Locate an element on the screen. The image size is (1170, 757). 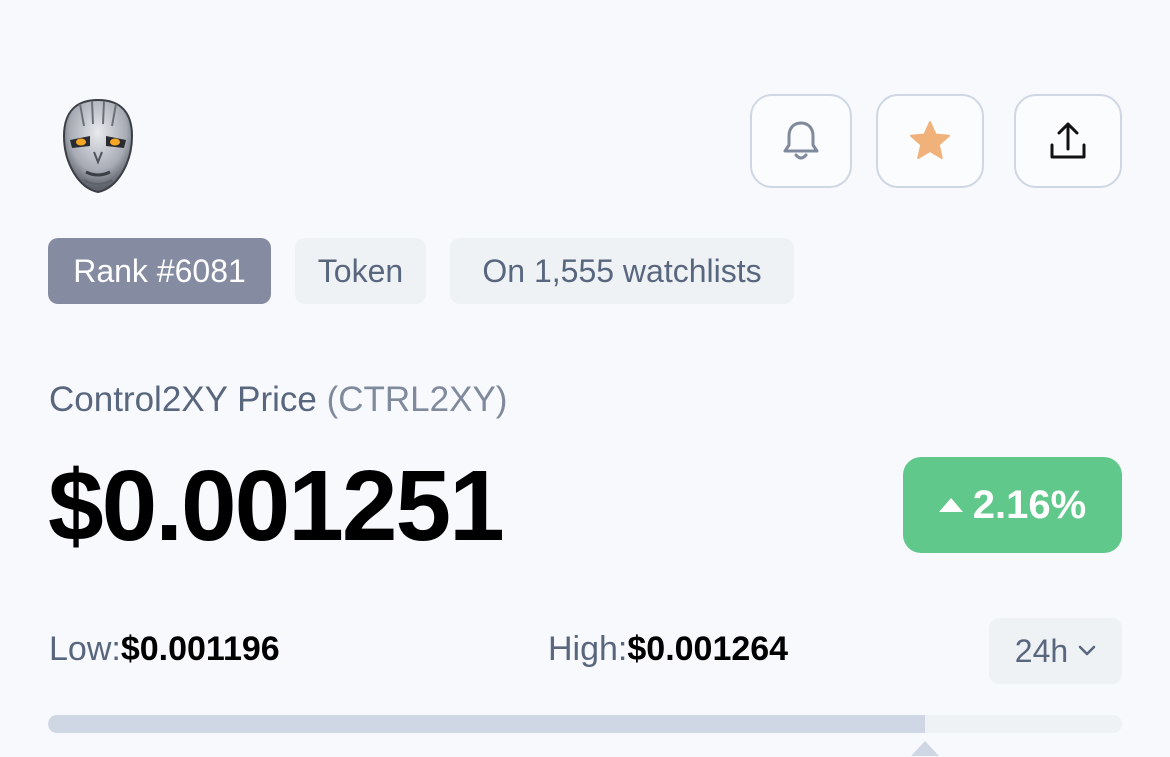
period-value: 24h is located at coordinates (1041, 650).